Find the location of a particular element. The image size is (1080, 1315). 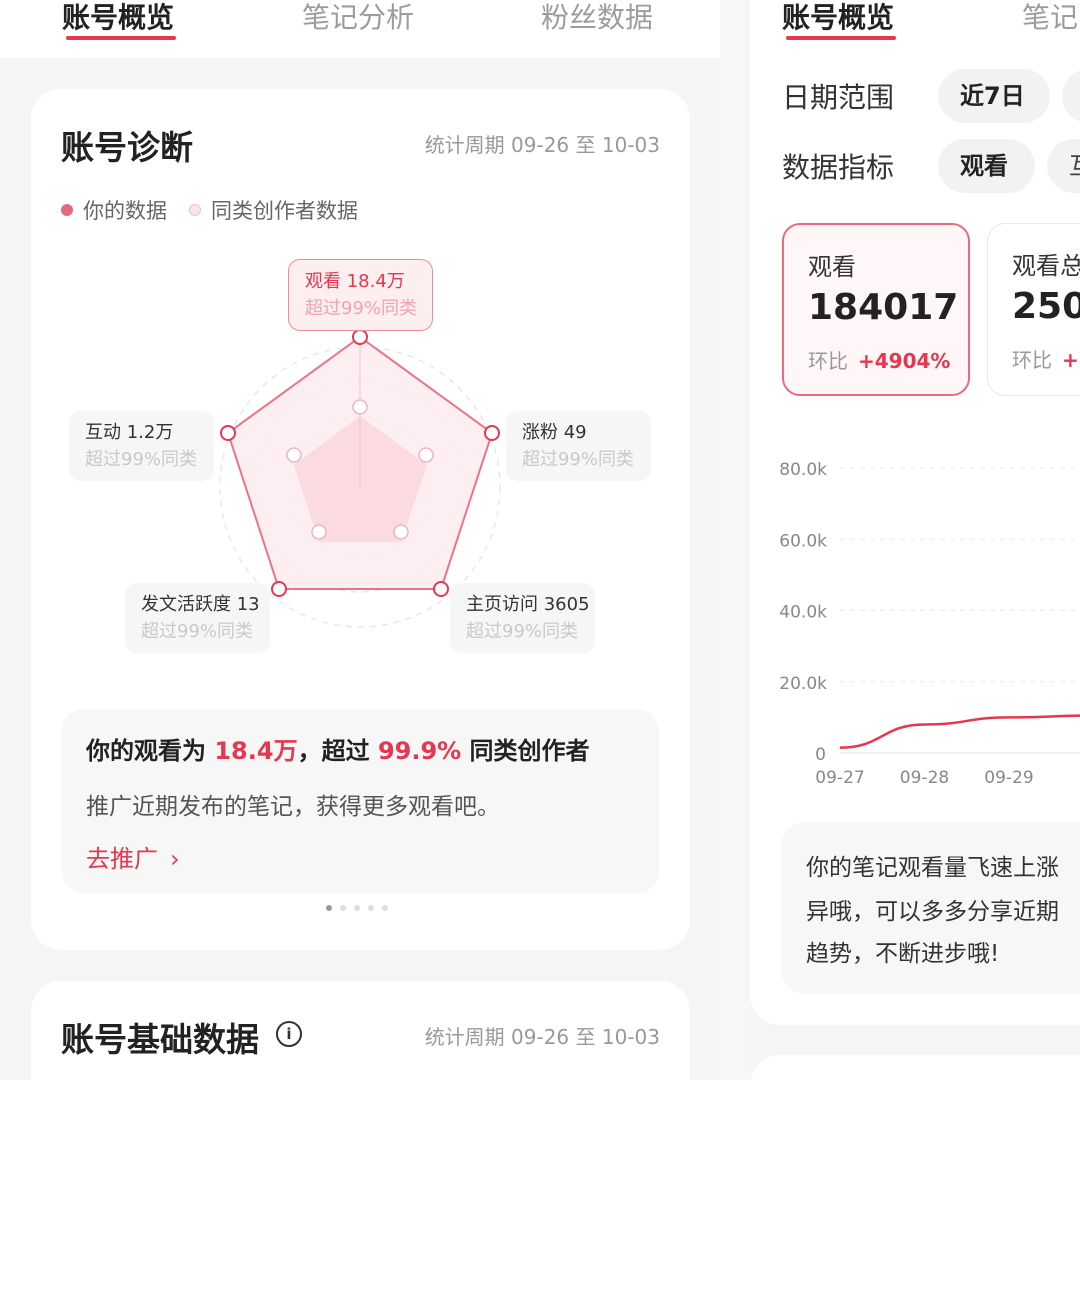

y-tick-label: 0 is located at coordinates (820, 755).